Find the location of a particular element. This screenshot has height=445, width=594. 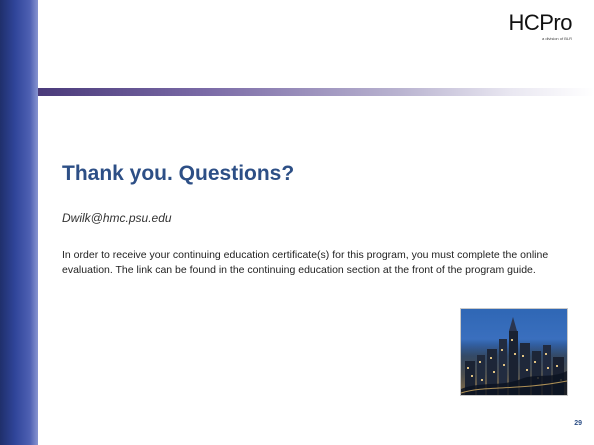

left-accent-shade is located at coordinates (34, 222).